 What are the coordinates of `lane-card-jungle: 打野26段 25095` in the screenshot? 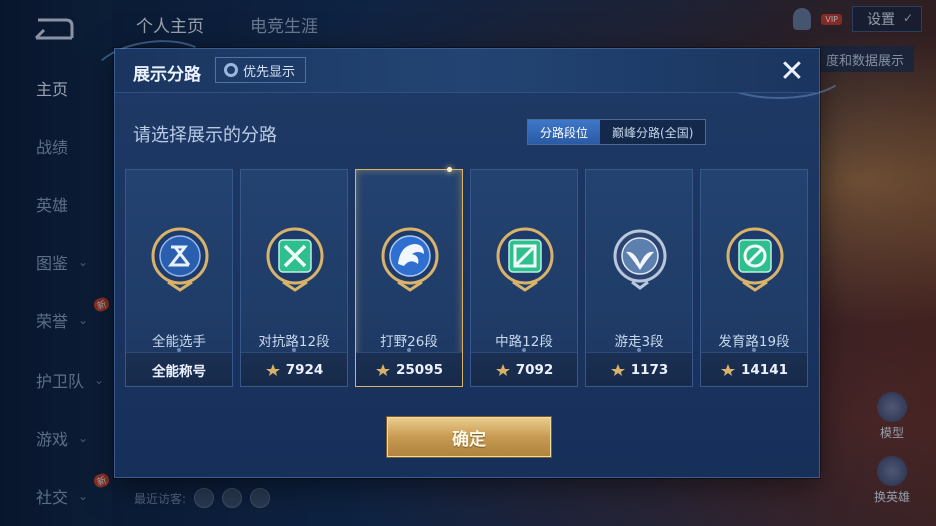 It's located at (409, 277).